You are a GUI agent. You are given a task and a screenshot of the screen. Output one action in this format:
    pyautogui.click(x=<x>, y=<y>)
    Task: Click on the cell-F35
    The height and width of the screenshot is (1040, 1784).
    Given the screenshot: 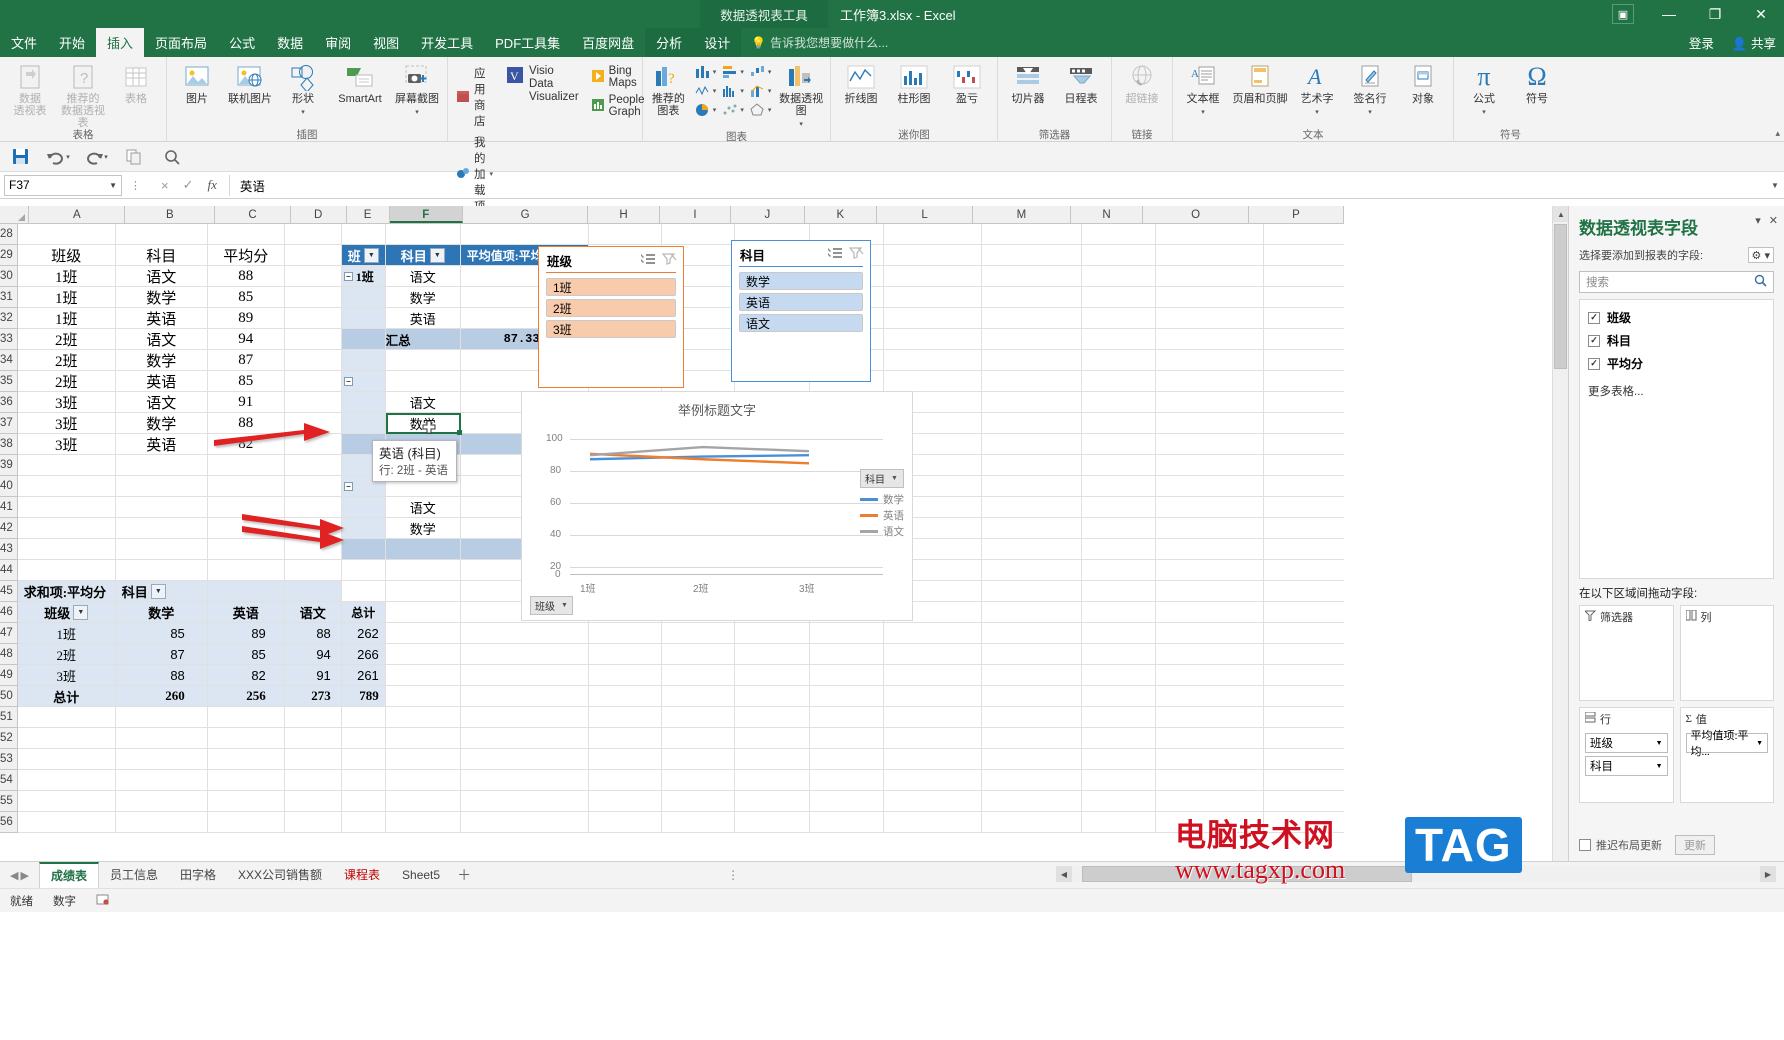 What is the action you would take?
    pyautogui.click(x=423, y=381)
    